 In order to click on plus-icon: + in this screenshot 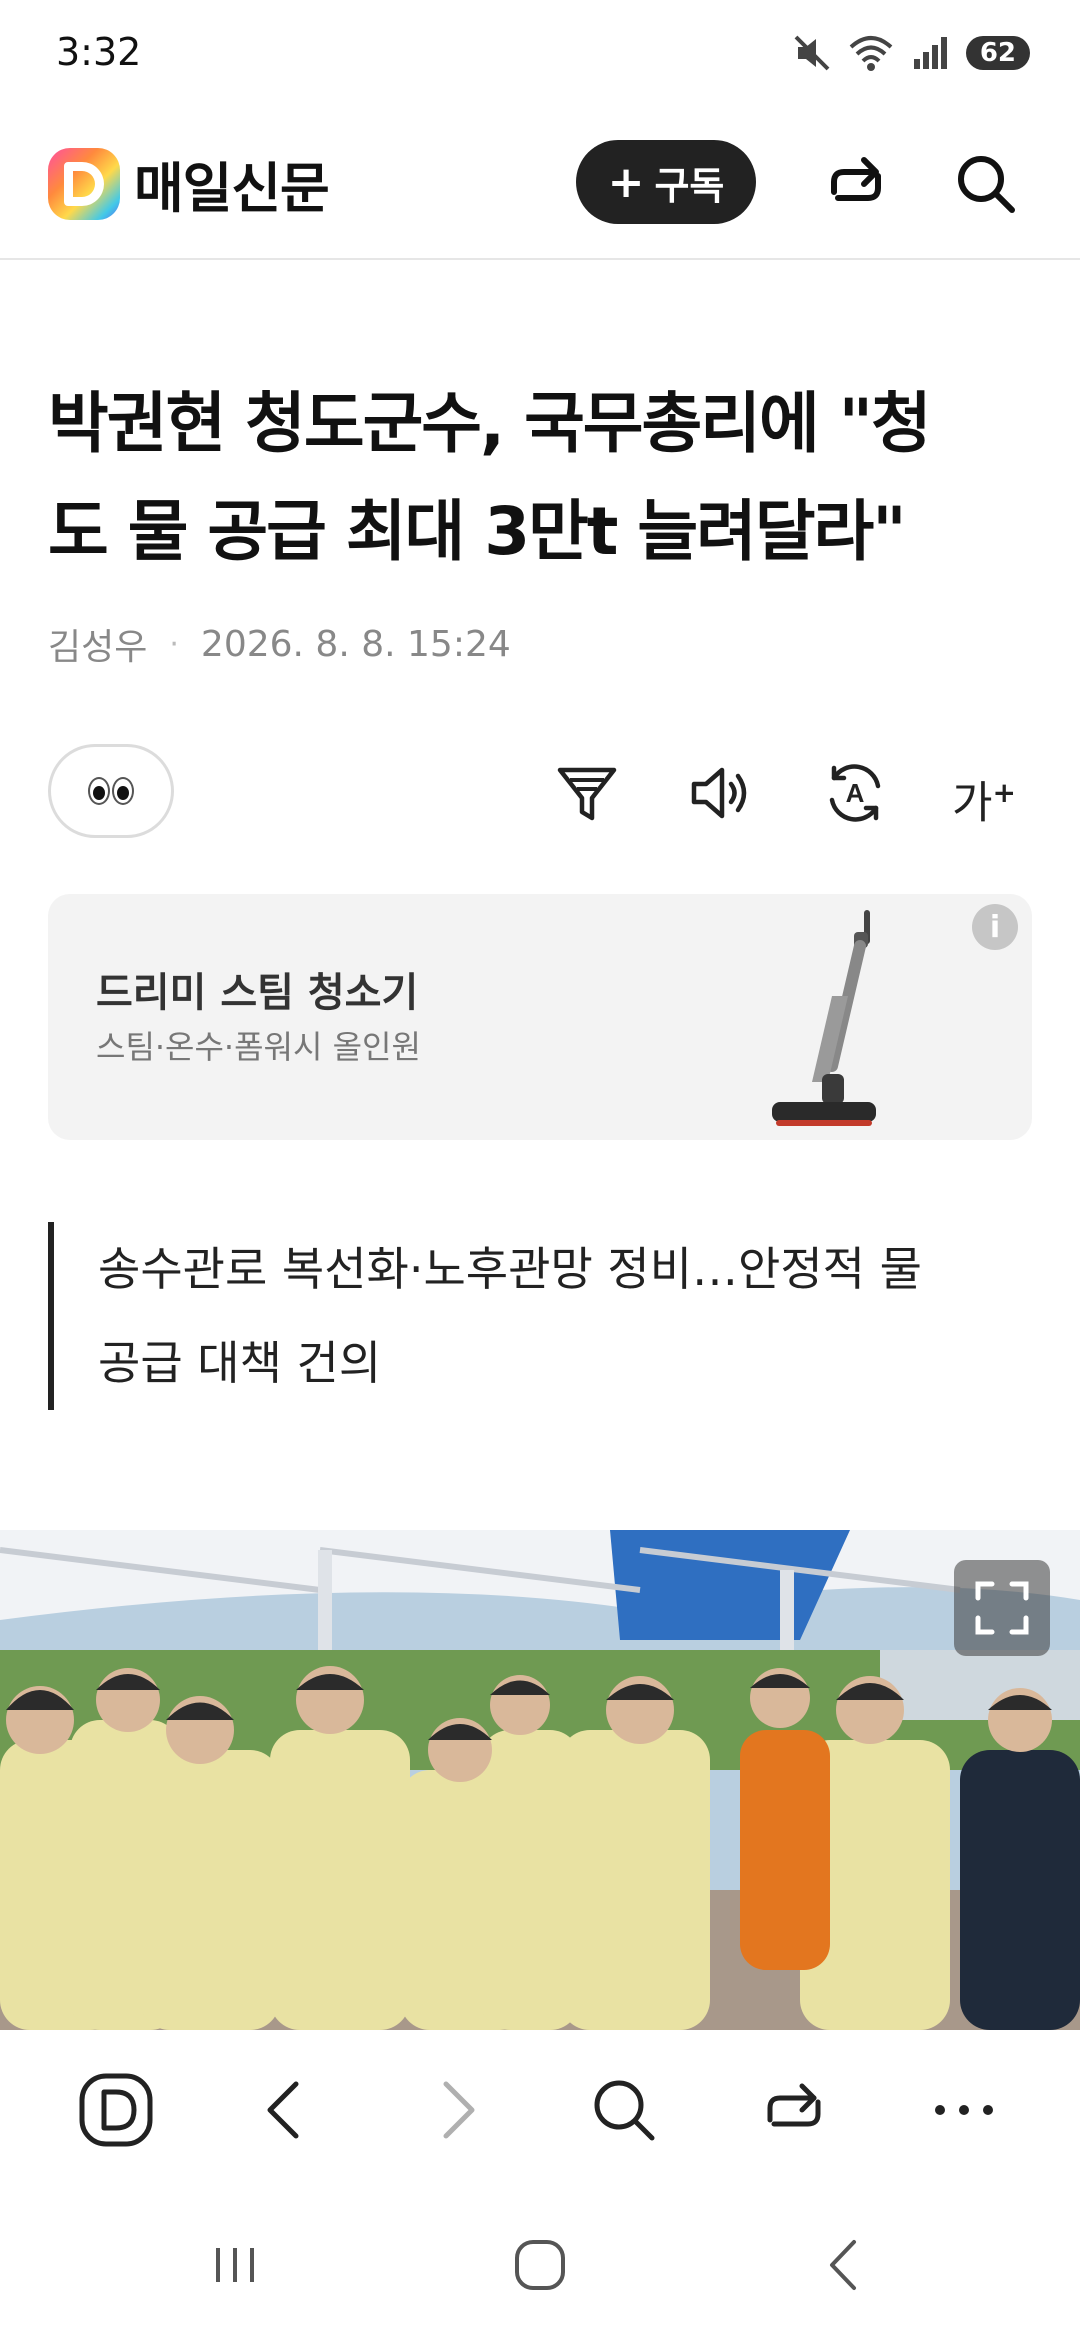, I will do `click(626, 182)`.